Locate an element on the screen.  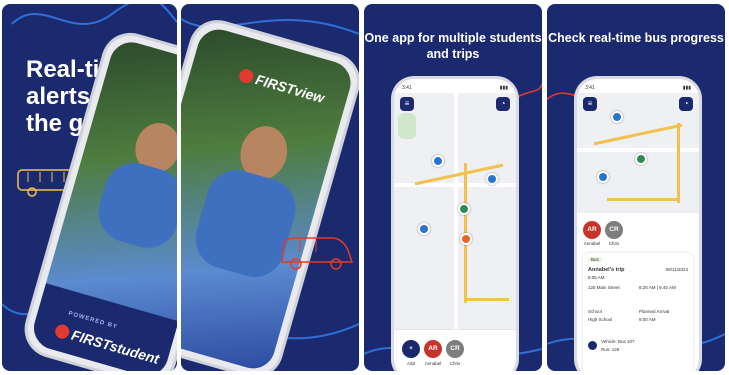
school-name: High School is located at coordinates (600, 319).